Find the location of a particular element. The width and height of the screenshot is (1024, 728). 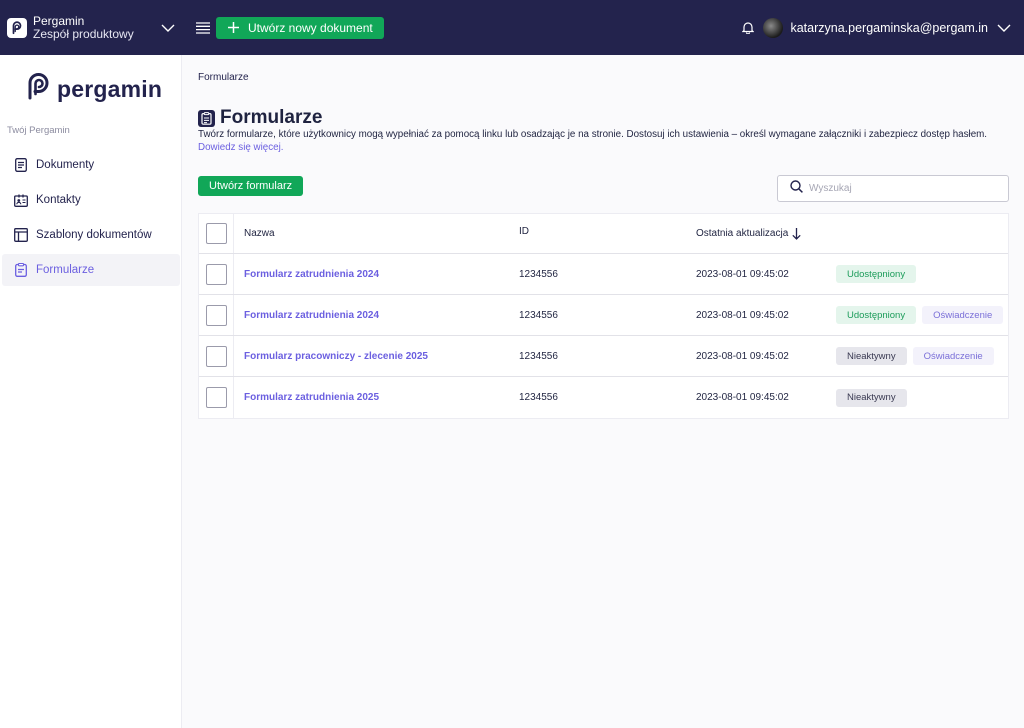

sidebar-item-formularze: Formularze is located at coordinates (91, 270).